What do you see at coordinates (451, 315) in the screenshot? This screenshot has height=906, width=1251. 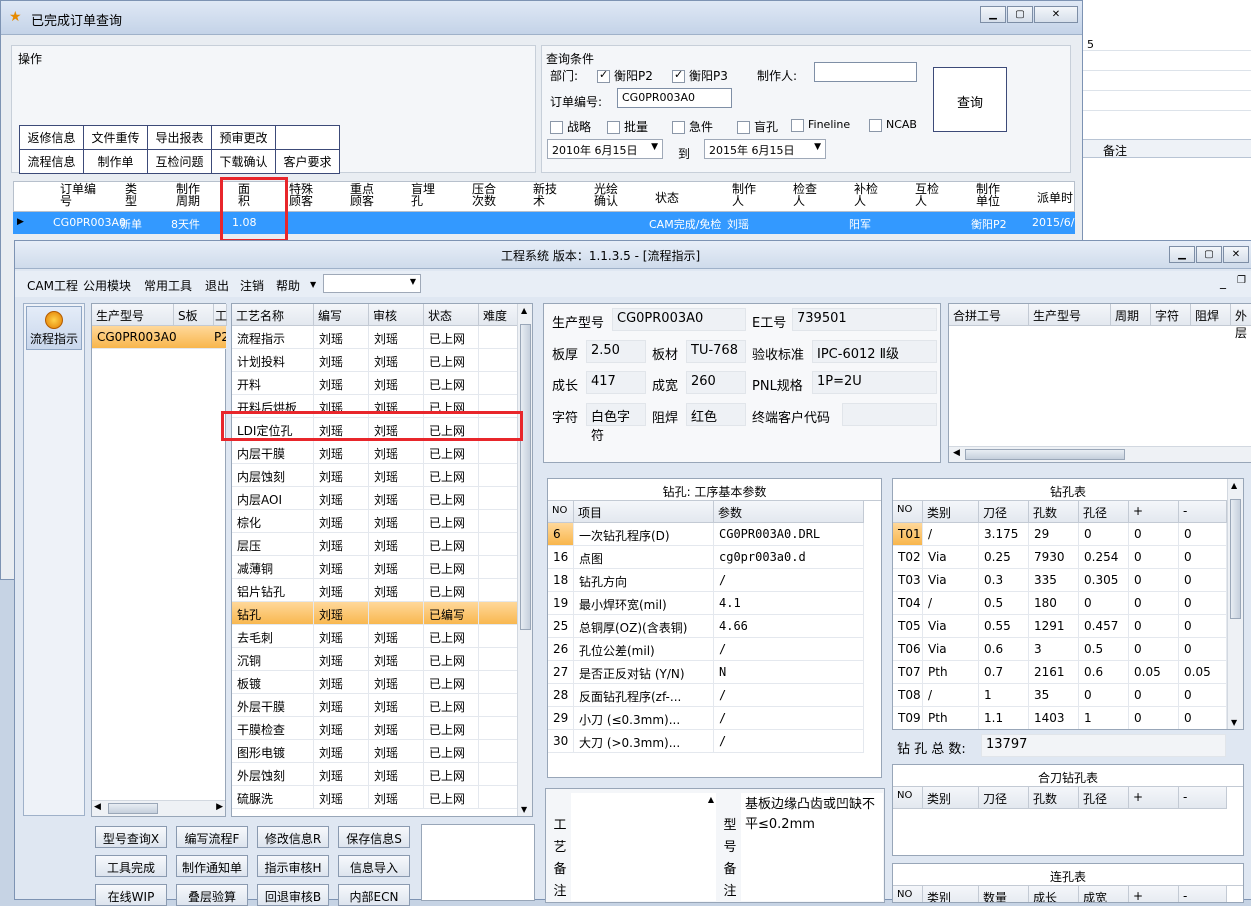 I see `process-col-status: 状态` at bounding box center [451, 315].